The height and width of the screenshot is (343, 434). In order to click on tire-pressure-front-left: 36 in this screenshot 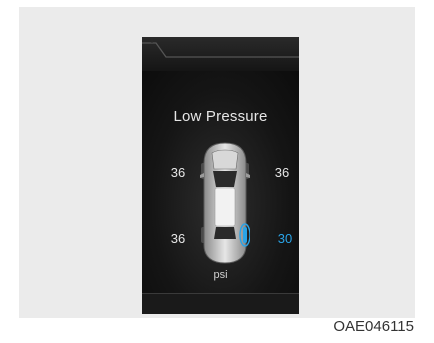, I will do `click(178, 172)`.